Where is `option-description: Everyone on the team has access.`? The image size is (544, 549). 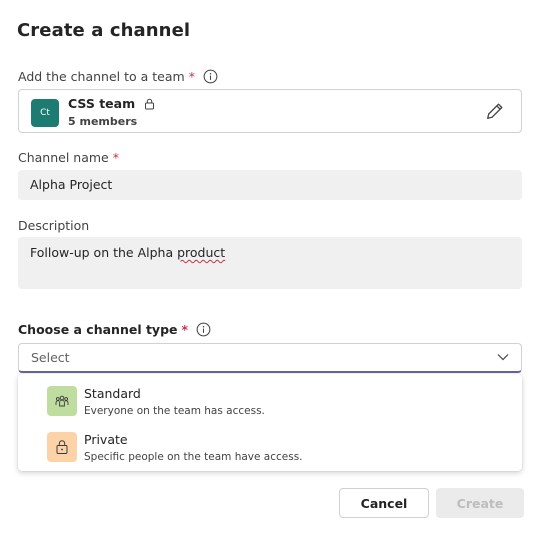
option-description: Everyone on the team has access. is located at coordinates (174, 411).